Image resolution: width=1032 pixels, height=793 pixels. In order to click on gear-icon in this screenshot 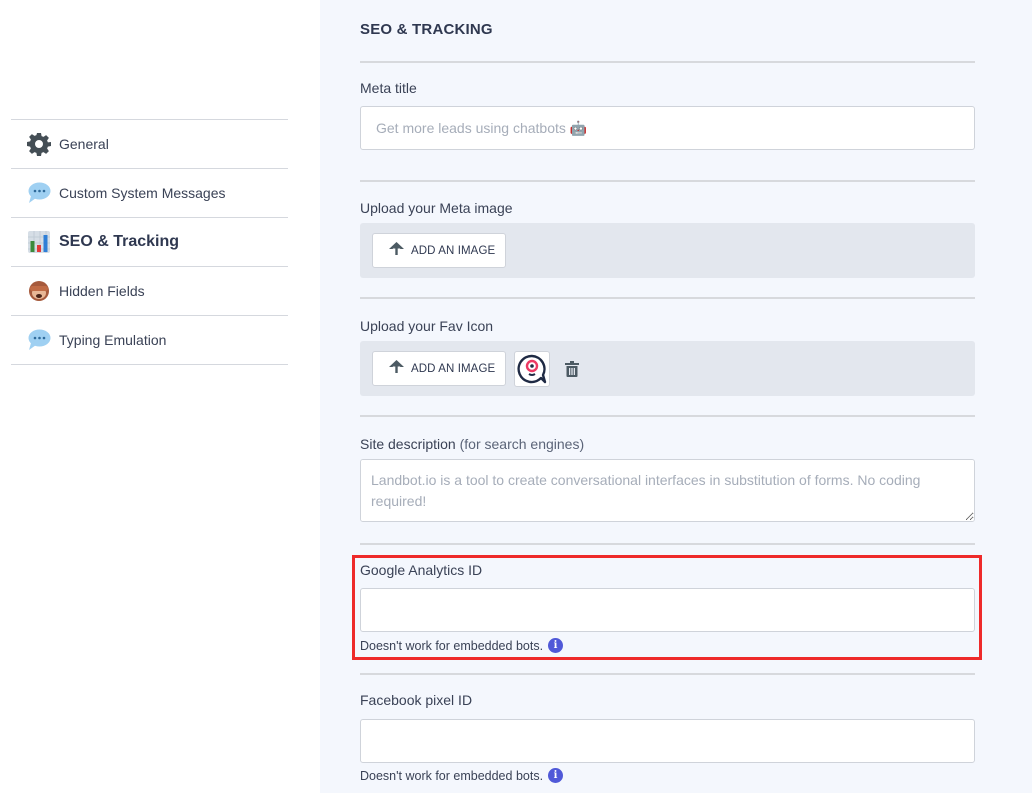, I will do `click(39, 144)`.